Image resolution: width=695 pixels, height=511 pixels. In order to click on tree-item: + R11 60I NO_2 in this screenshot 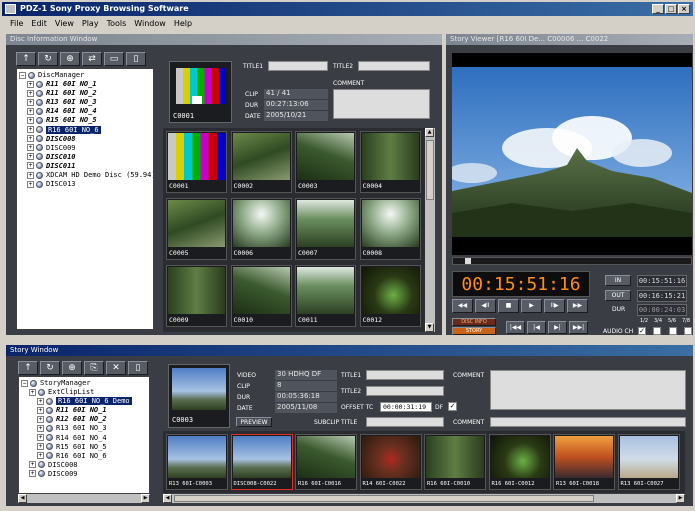, I will do `click(85, 93)`.